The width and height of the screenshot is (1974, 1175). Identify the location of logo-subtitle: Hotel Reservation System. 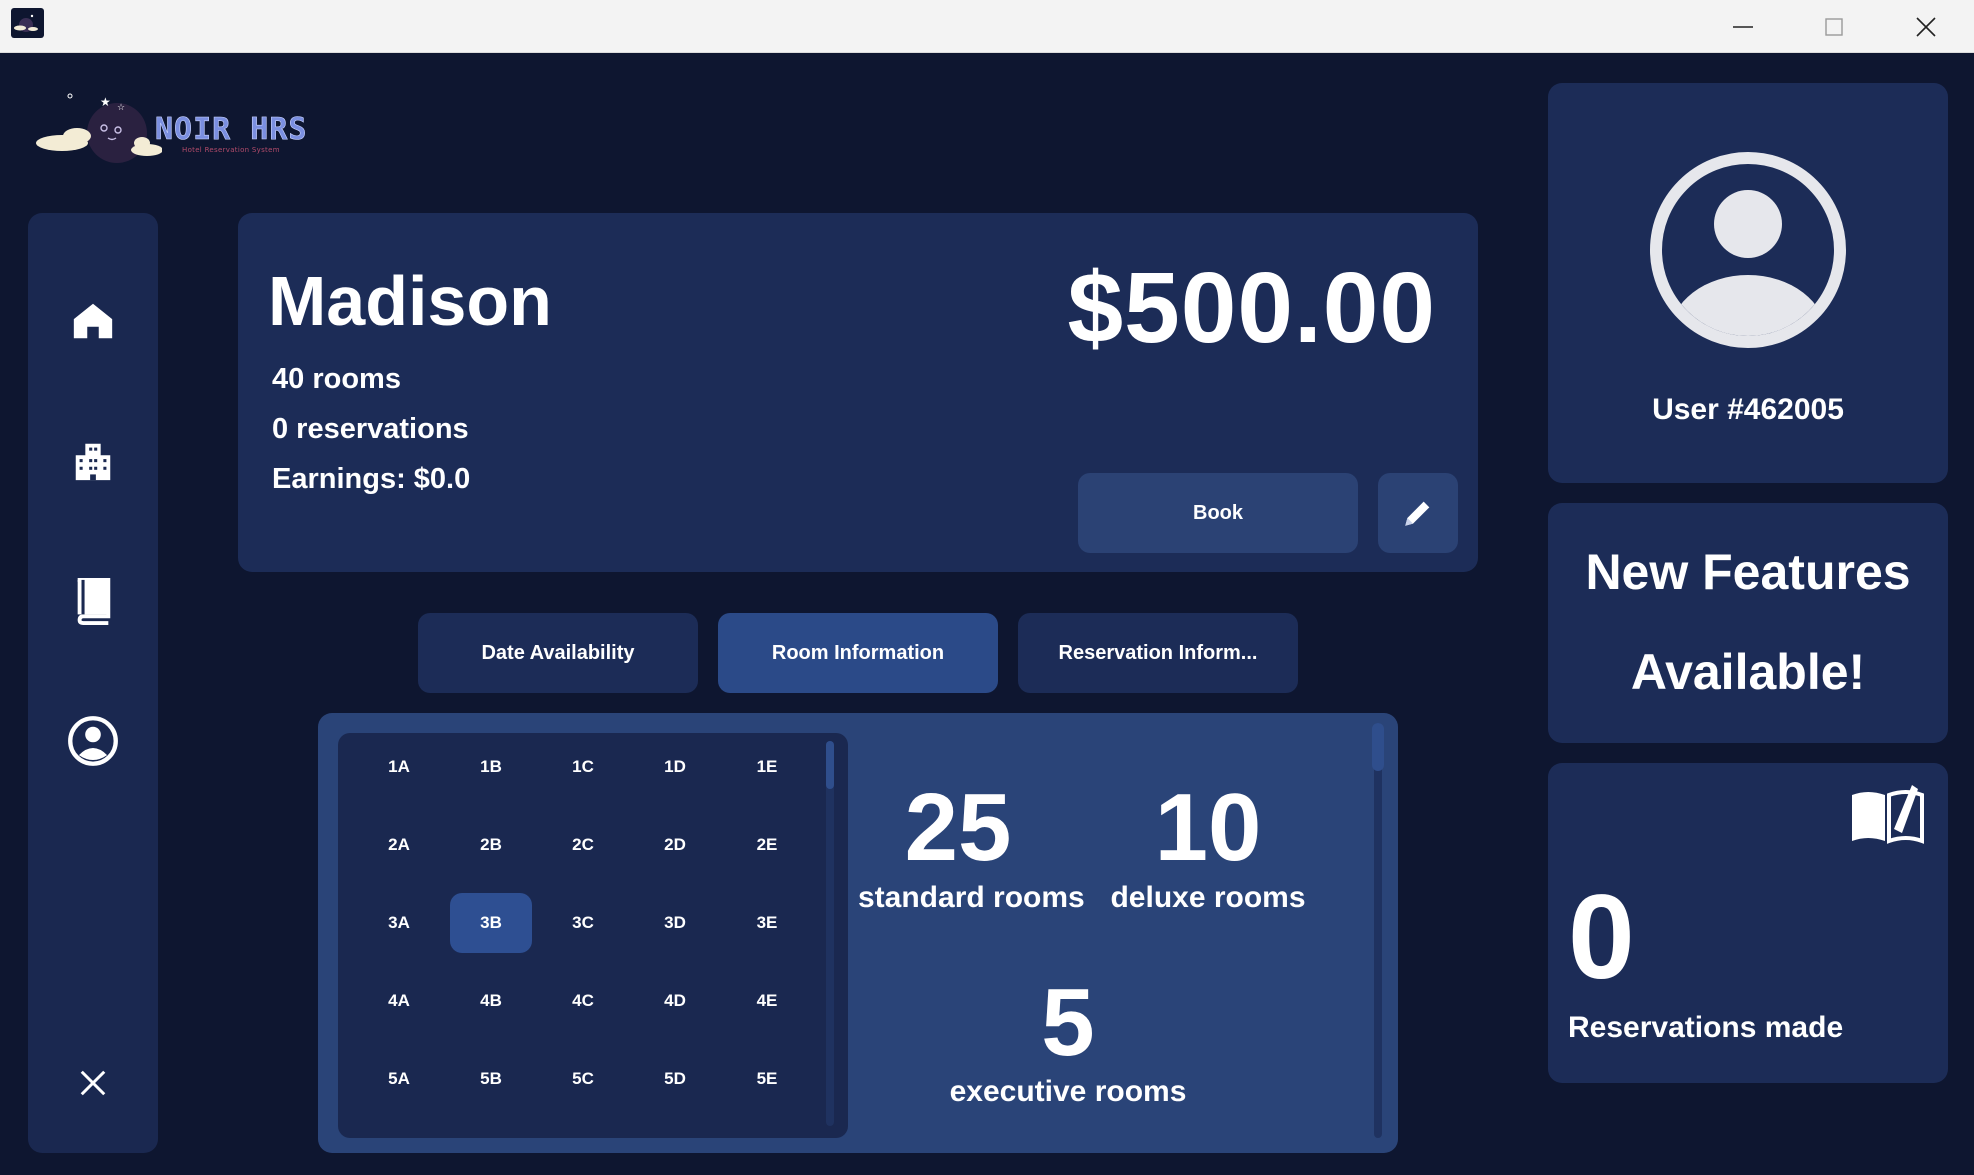
(231, 150).